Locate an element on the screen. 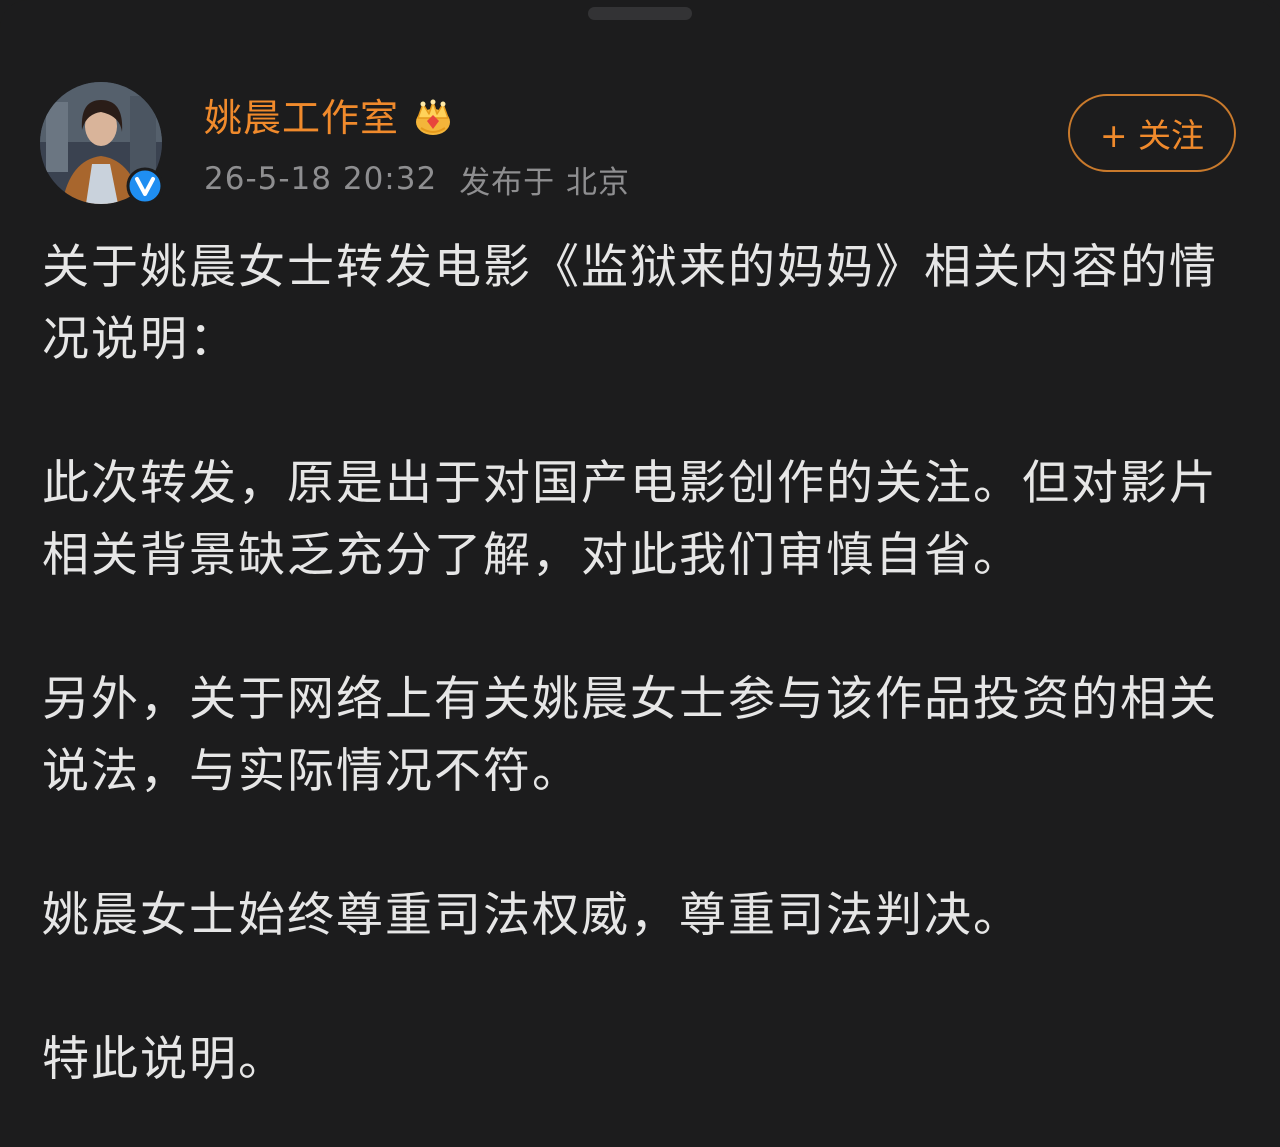 The image size is (1280, 1147). drag-handle is located at coordinates (640, 13).